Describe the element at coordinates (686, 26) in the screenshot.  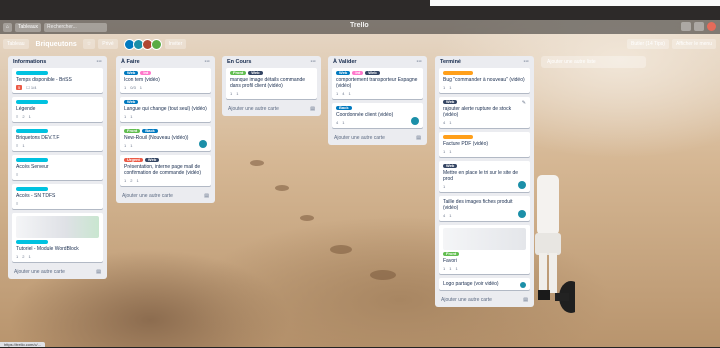
I see `add-icon` at that location.